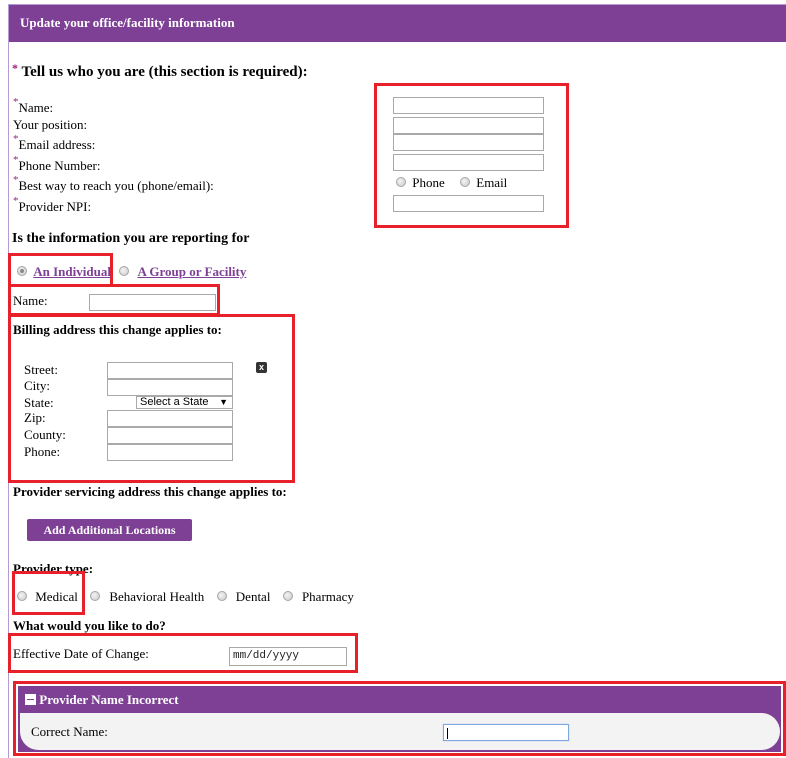  I want to click on action-heading: What would you like to do?, so click(89, 625).